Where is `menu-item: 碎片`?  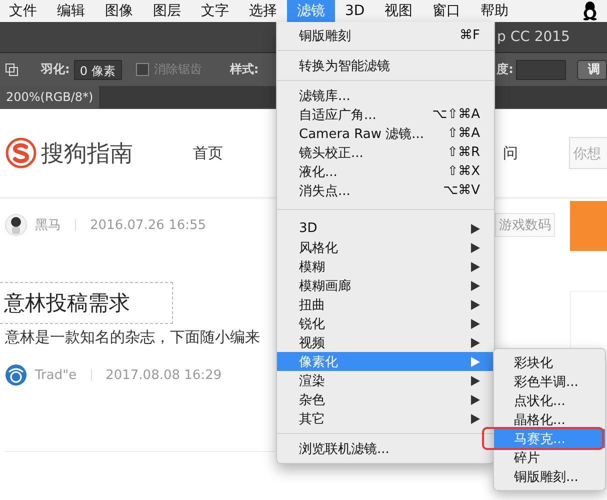 menu-item: 碎片 is located at coordinates (549, 457).